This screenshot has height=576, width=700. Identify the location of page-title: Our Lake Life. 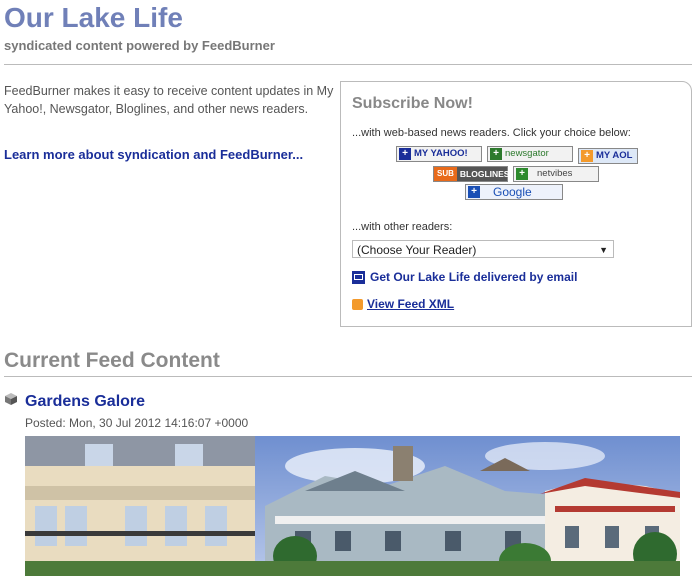
(93, 17).